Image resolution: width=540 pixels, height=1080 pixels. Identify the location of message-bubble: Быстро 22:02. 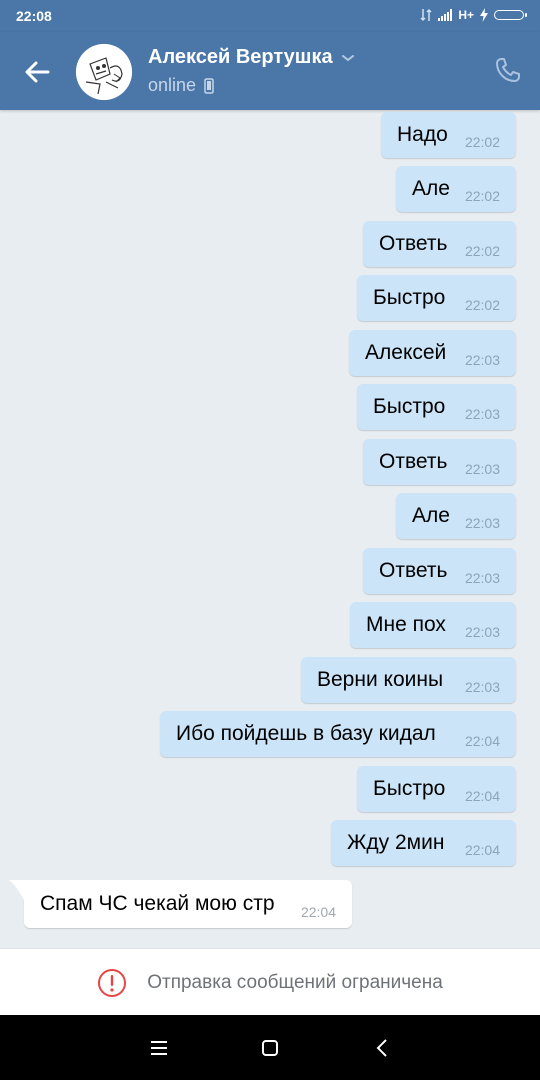
(436, 298).